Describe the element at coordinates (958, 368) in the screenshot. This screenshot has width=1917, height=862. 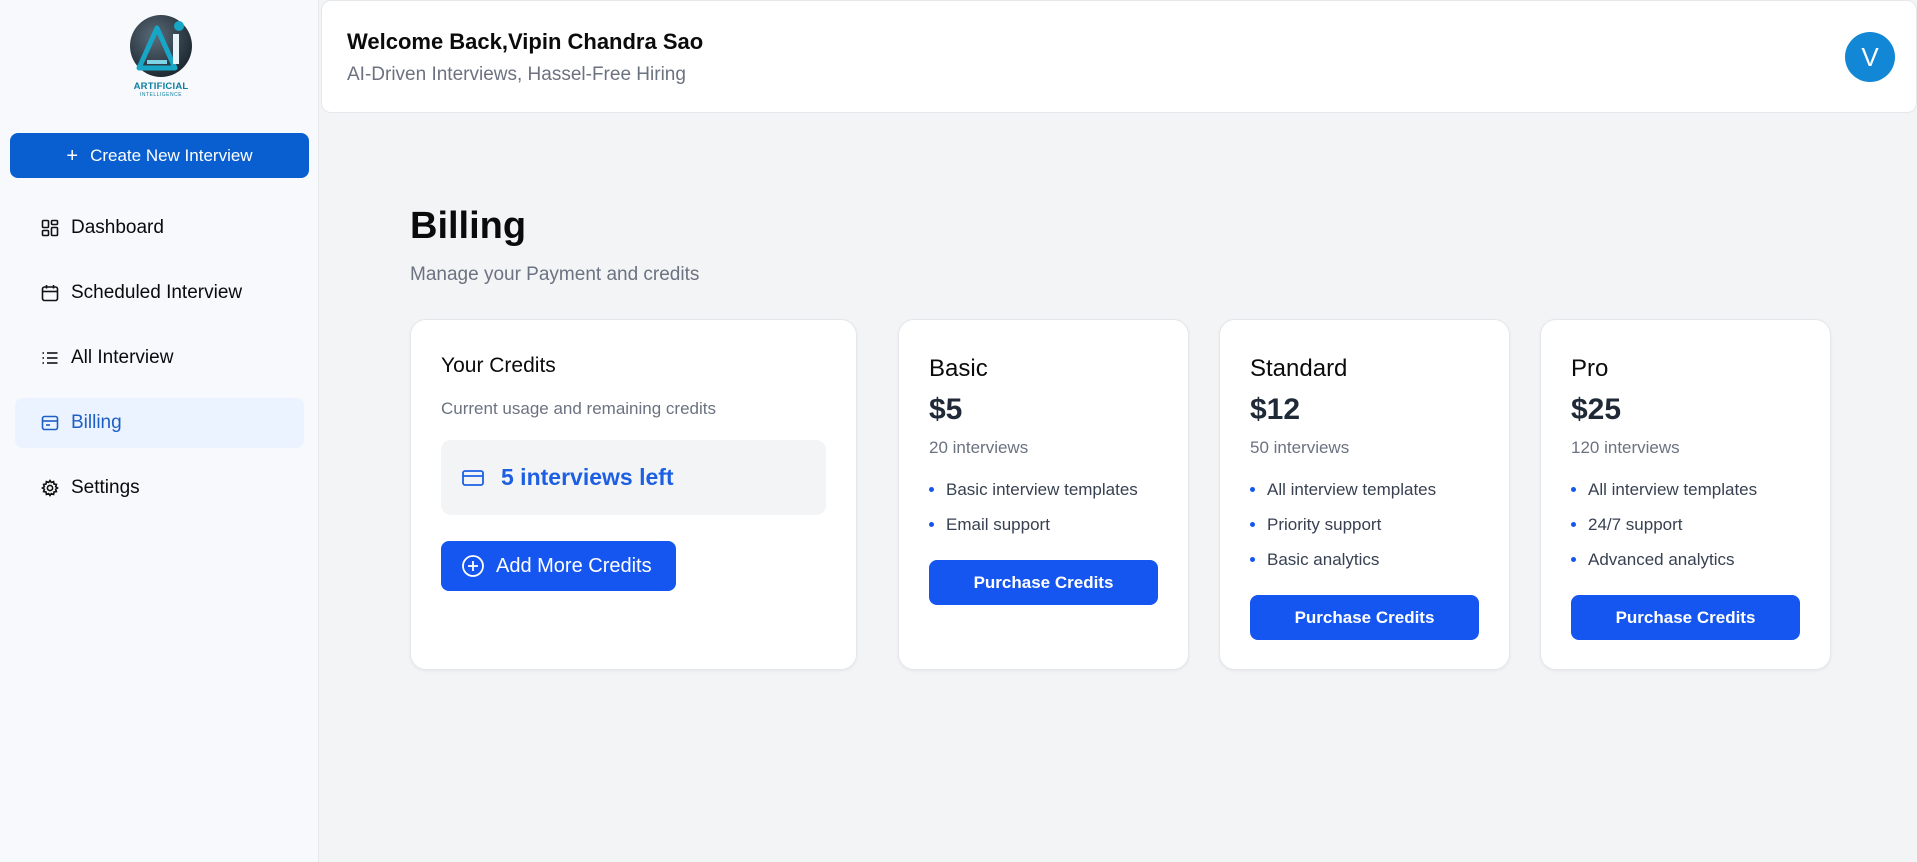
I see `plan-name: Basic` at that location.